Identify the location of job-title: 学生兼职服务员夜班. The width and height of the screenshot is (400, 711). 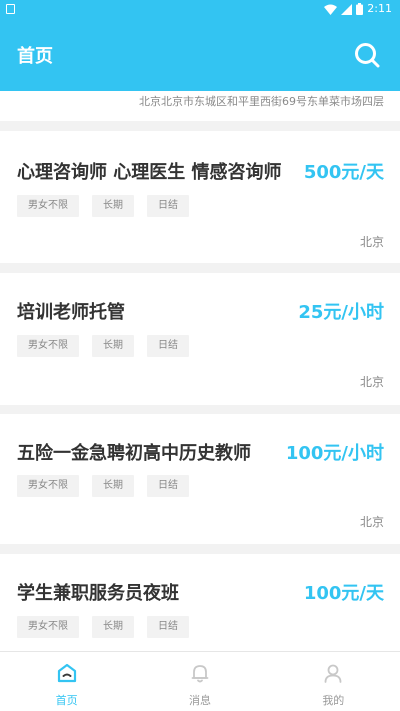
(98, 593).